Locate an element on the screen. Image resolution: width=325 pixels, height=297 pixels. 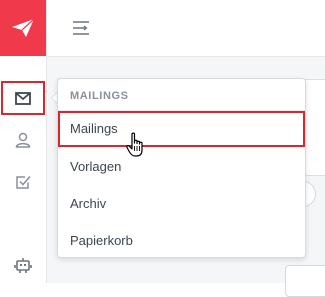
paper-plane-icon is located at coordinates (23, 27).